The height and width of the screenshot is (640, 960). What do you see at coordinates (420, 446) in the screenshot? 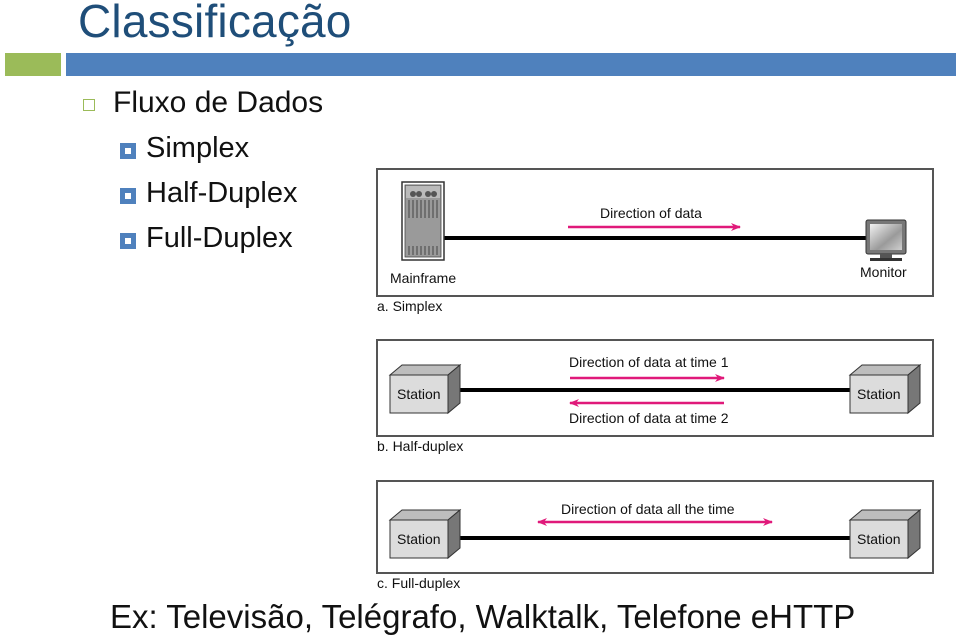
I see `half-duplex-caption: b. Half-duplex` at bounding box center [420, 446].